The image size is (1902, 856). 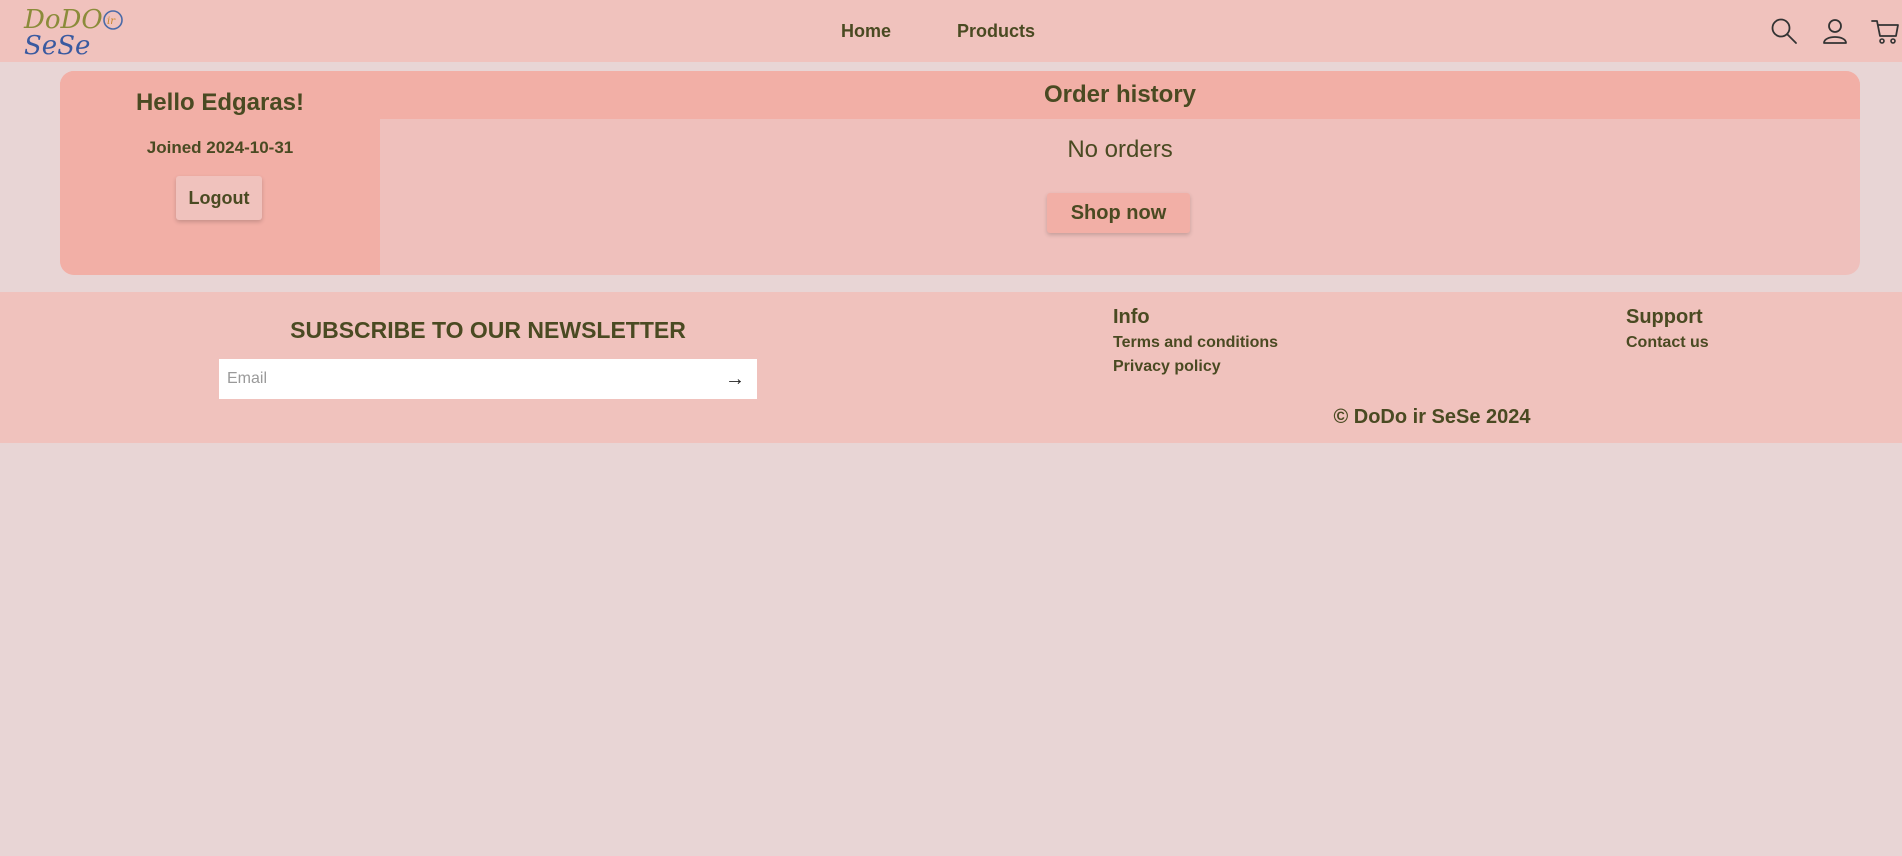 What do you see at coordinates (1120, 149) in the screenshot?
I see `no-orders-text: No orders` at bounding box center [1120, 149].